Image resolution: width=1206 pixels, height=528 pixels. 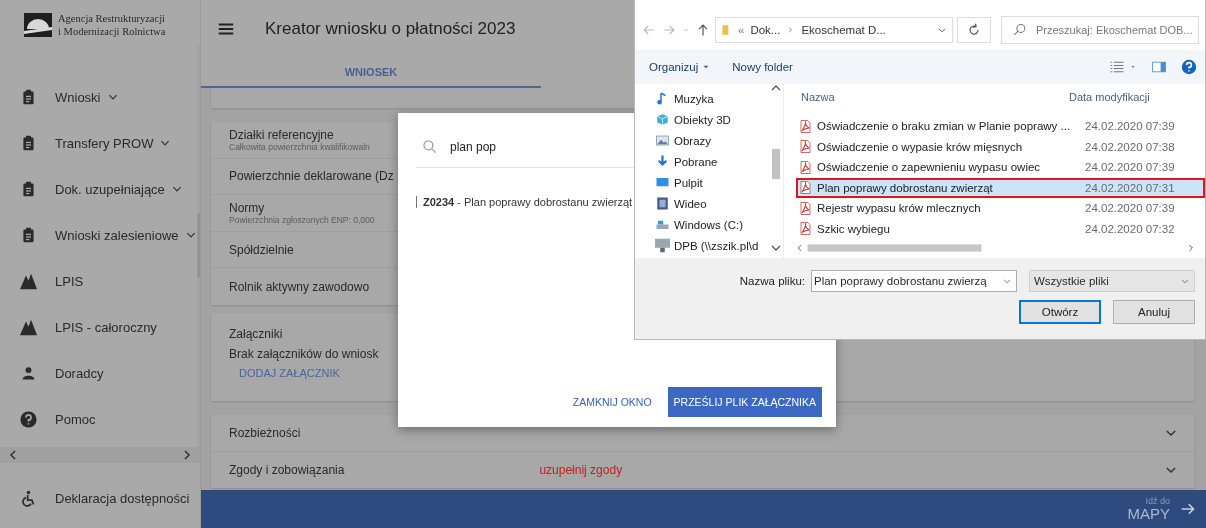 What do you see at coordinates (1000, 208) in the screenshot?
I see `file-row: Rejestr wypasu krów mlecznych 24.02.2020 07:39` at bounding box center [1000, 208].